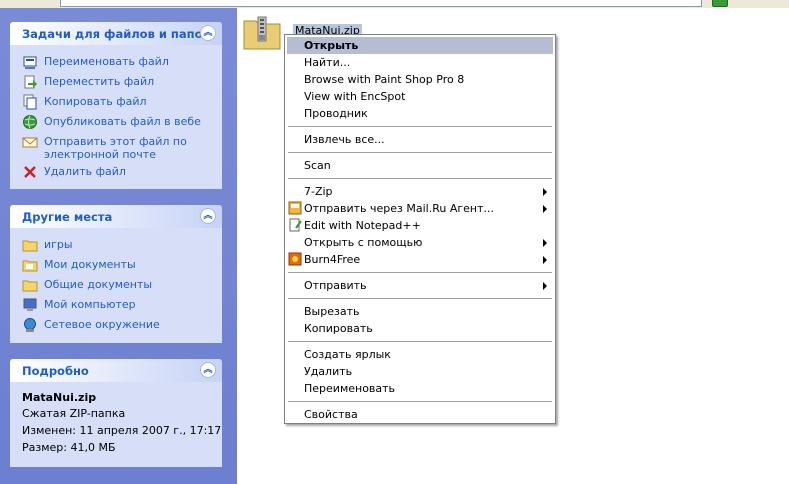  Describe the element at coordinates (355, 96) in the screenshot. I see `menu-label: View with EncSpot` at that location.